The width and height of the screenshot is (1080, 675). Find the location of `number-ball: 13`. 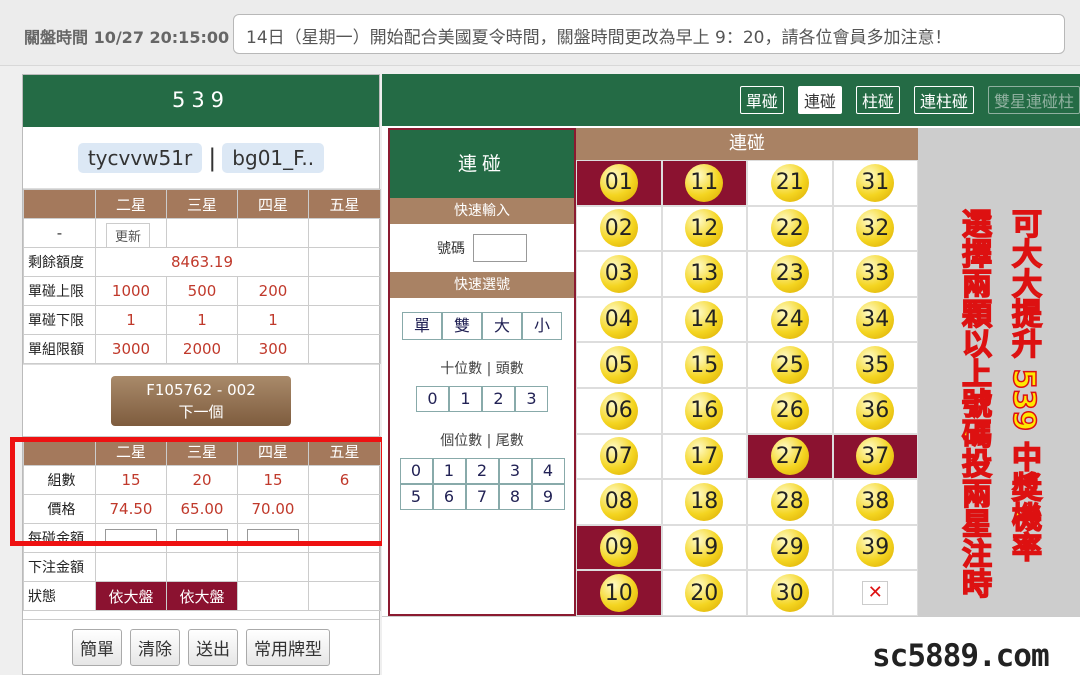

number-ball: 13 is located at coordinates (704, 273).